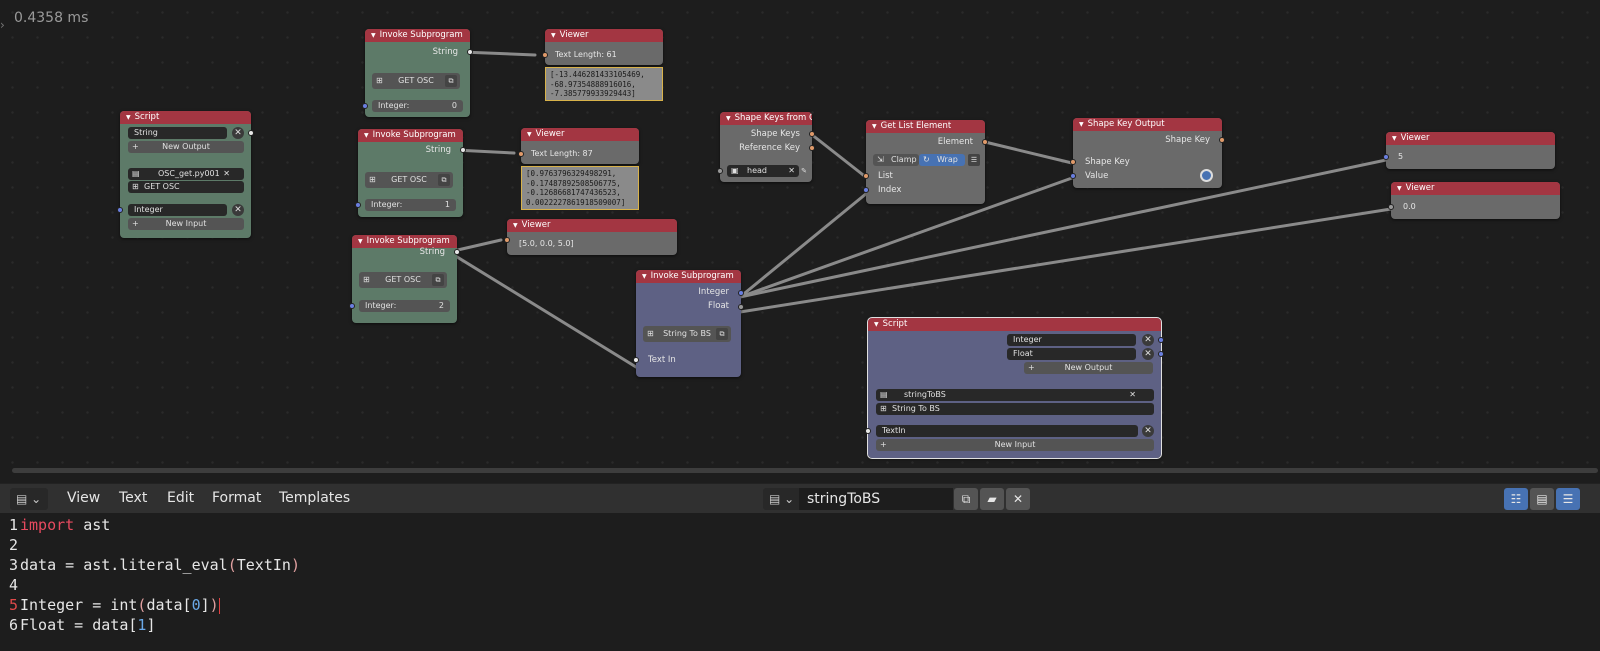  I want to click on menu-text: Text, so click(133, 498).